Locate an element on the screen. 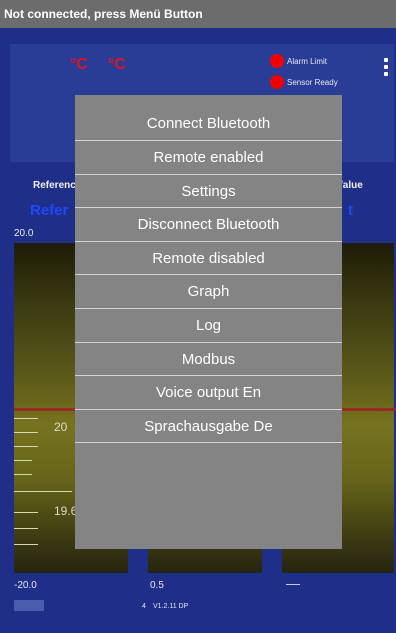 The height and width of the screenshot is (633, 396). sensor-ready-label: Sensor Ready is located at coordinates (312, 82).